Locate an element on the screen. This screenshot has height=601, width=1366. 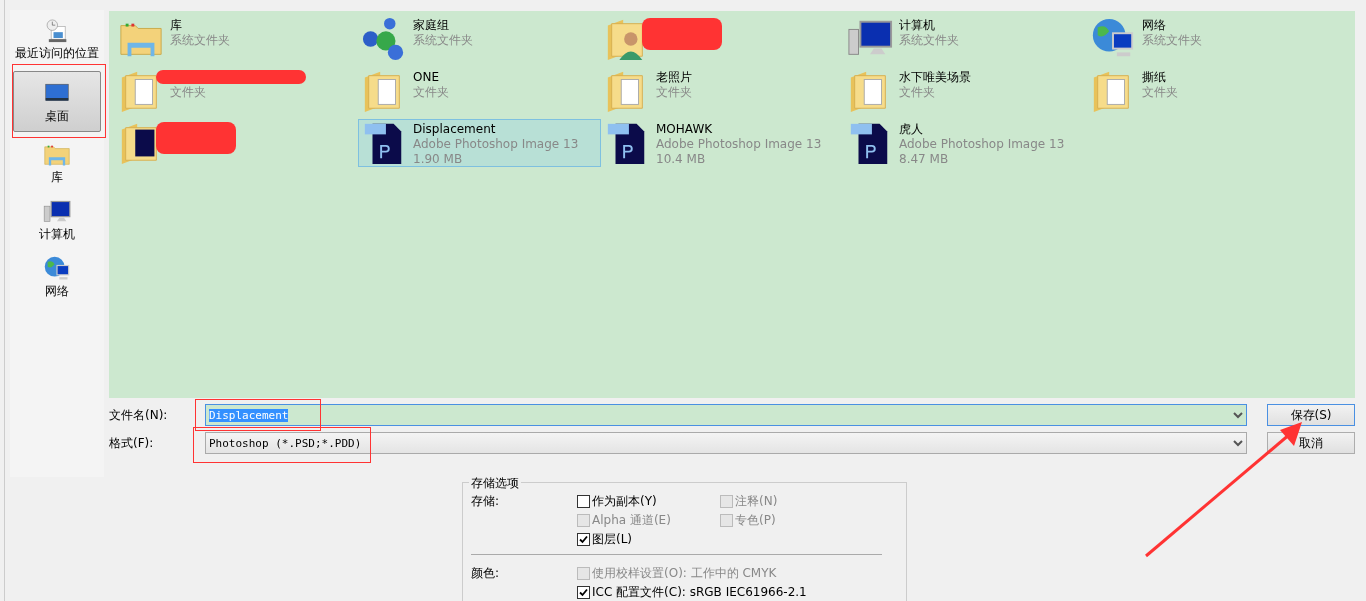
file-item: MOHAWK Adobe Photoshop Image 13 10.4 MB is located at coordinates (722, 143).